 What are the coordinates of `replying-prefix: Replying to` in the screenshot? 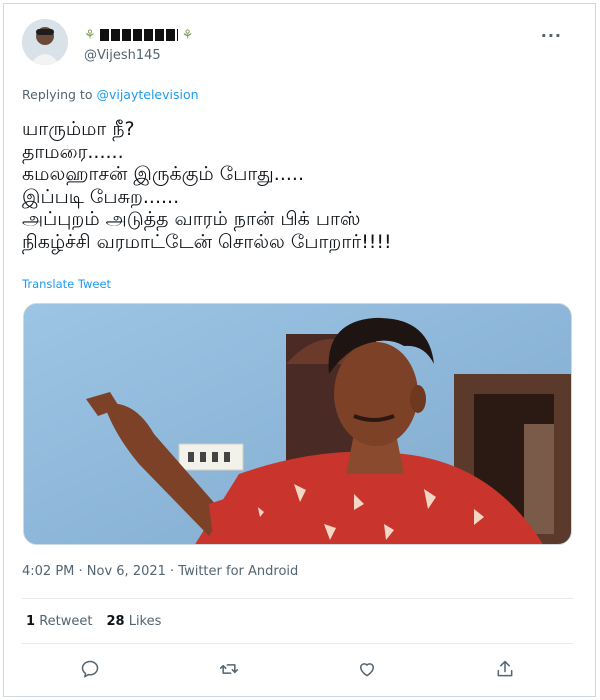 It's located at (57, 94).